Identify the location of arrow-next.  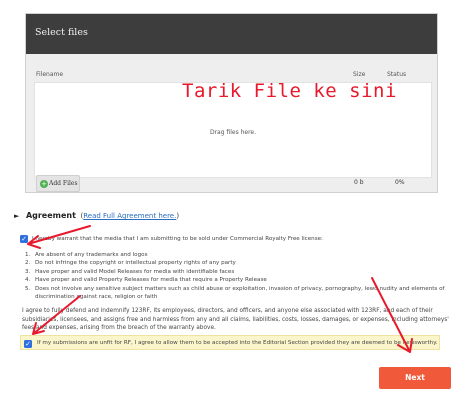
(392, 315).